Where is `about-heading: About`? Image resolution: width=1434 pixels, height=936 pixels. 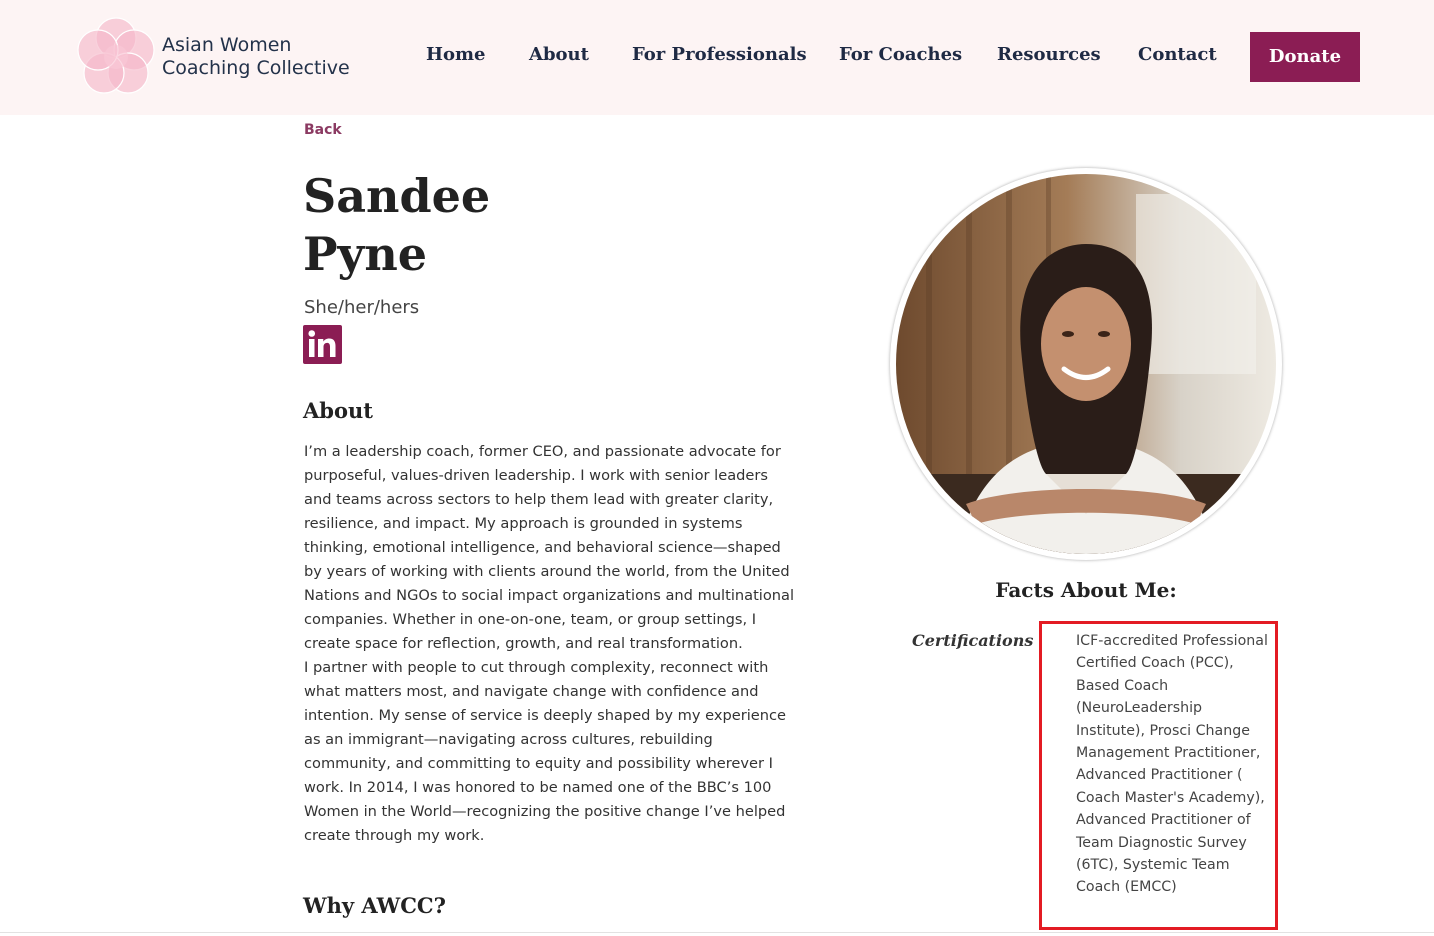
about-heading: About is located at coordinates (338, 410).